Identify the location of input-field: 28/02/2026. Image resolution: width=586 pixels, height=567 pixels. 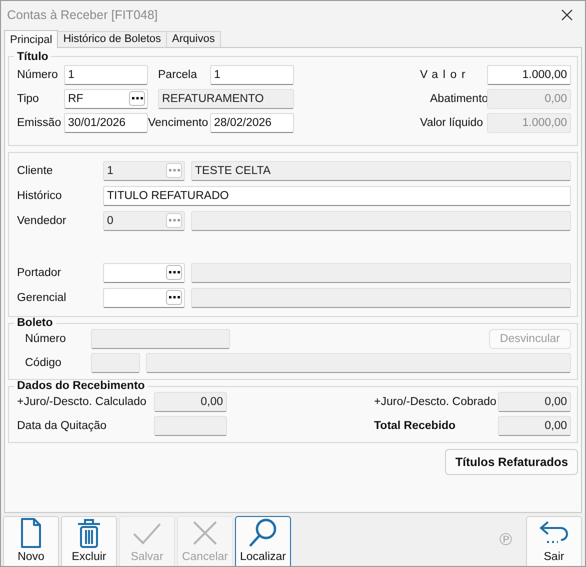
(252, 122).